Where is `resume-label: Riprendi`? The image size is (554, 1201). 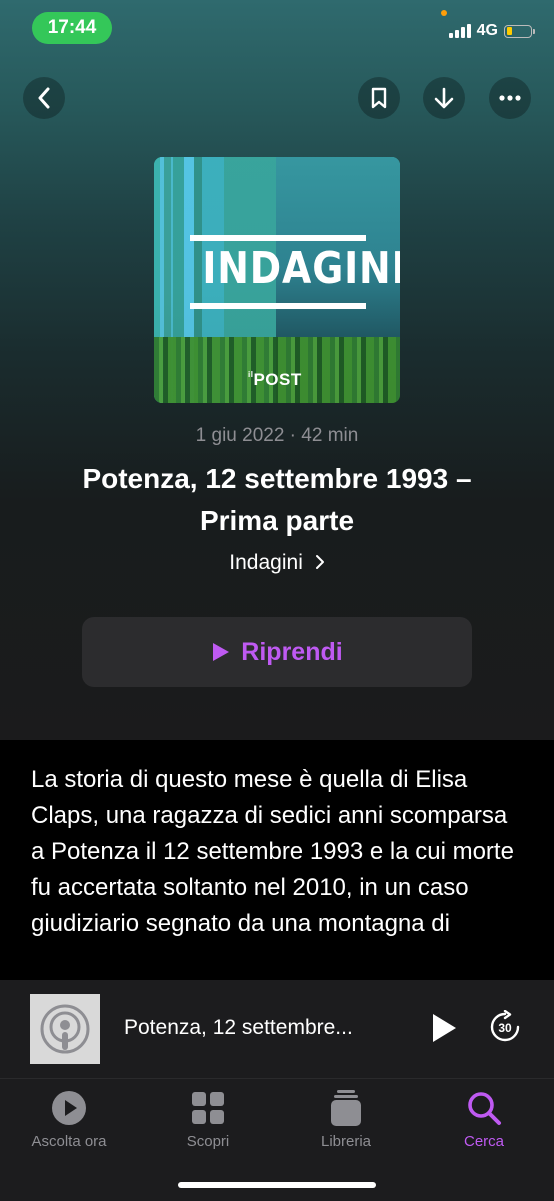 resume-label: Riprendi is located at coordinates (292, 651).